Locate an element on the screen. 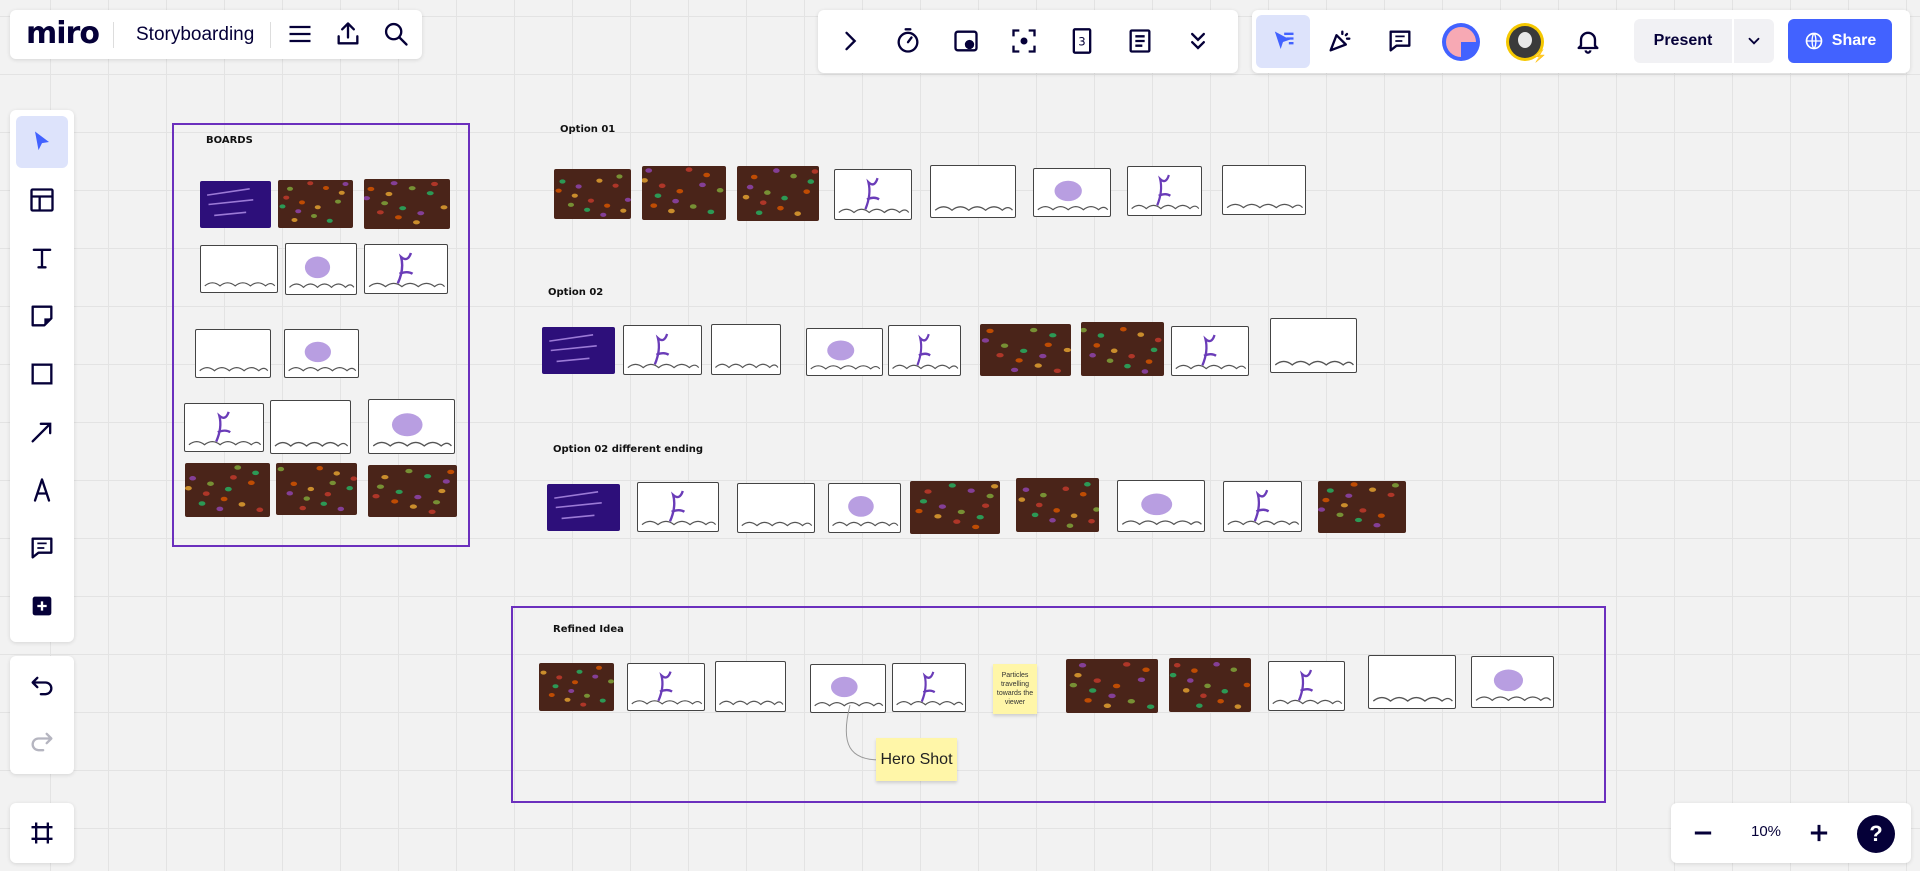 This screenshot has width=1920, height=871. more-apps-tool is located at coordinates (42, 606).